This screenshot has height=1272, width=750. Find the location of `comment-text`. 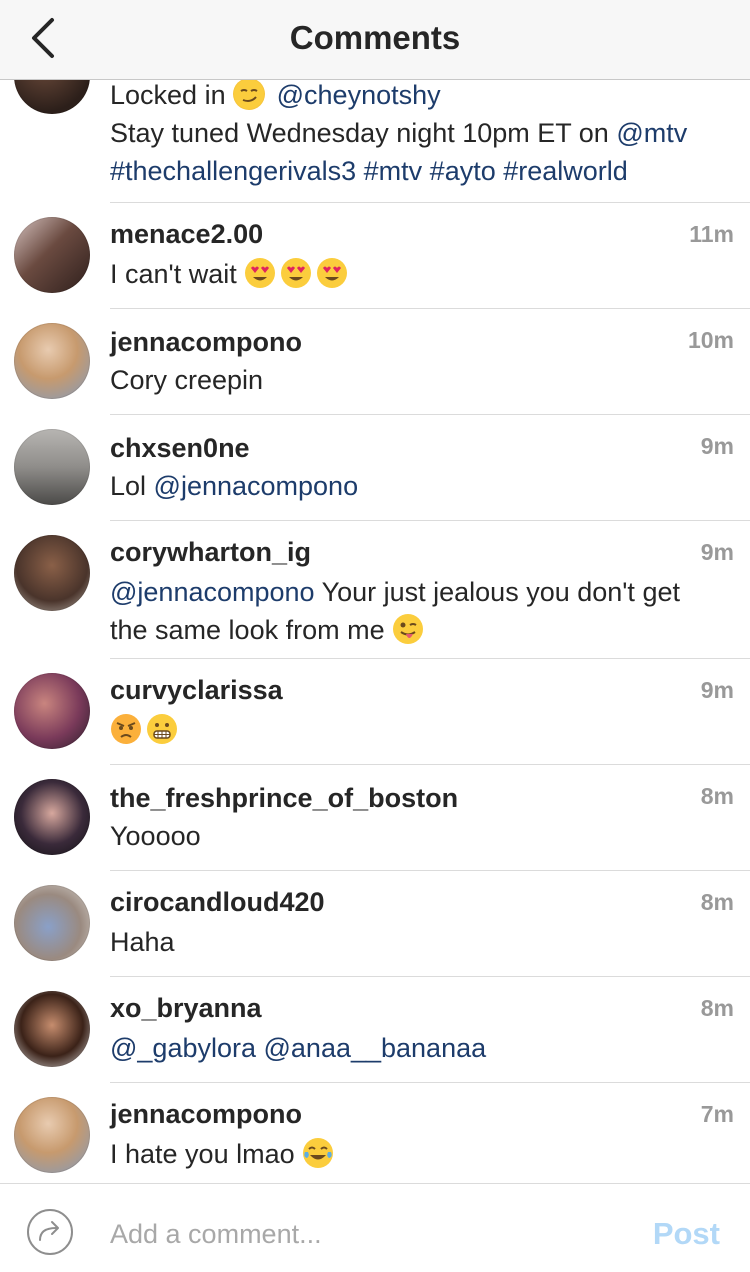

comment-text is located at coordinates (420, 730).